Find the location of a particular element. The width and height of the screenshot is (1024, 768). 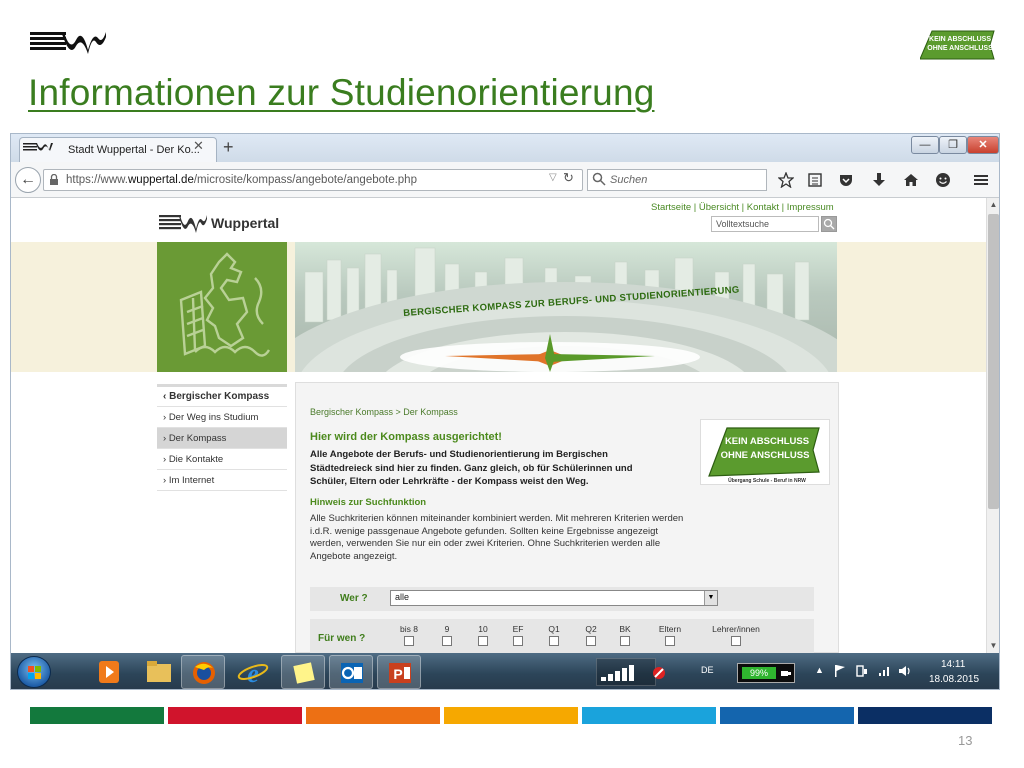

close-window-button: ✕ is located at coordinates (983, 145).